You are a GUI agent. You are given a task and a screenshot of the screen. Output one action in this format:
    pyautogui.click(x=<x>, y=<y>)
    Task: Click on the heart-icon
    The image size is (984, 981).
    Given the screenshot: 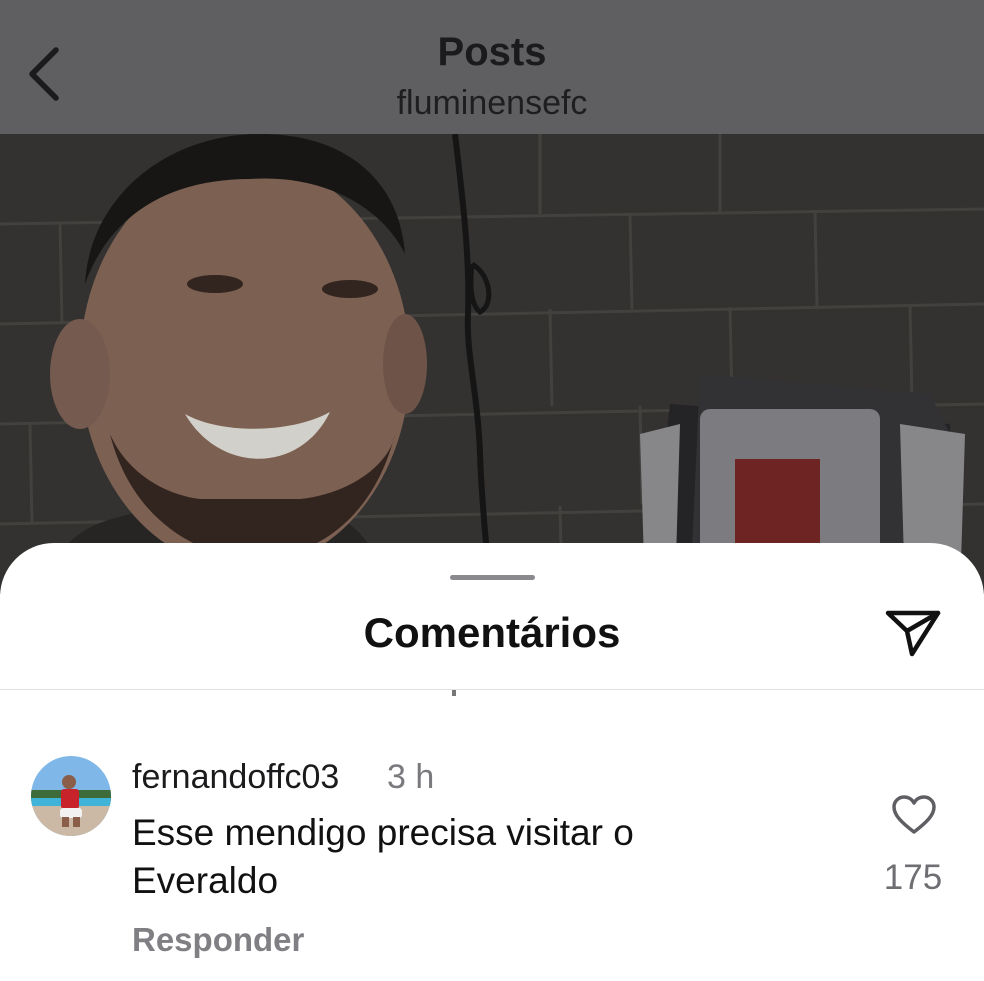 What is the action you would take?
    pyautogui.click(x=914, y=817)
    